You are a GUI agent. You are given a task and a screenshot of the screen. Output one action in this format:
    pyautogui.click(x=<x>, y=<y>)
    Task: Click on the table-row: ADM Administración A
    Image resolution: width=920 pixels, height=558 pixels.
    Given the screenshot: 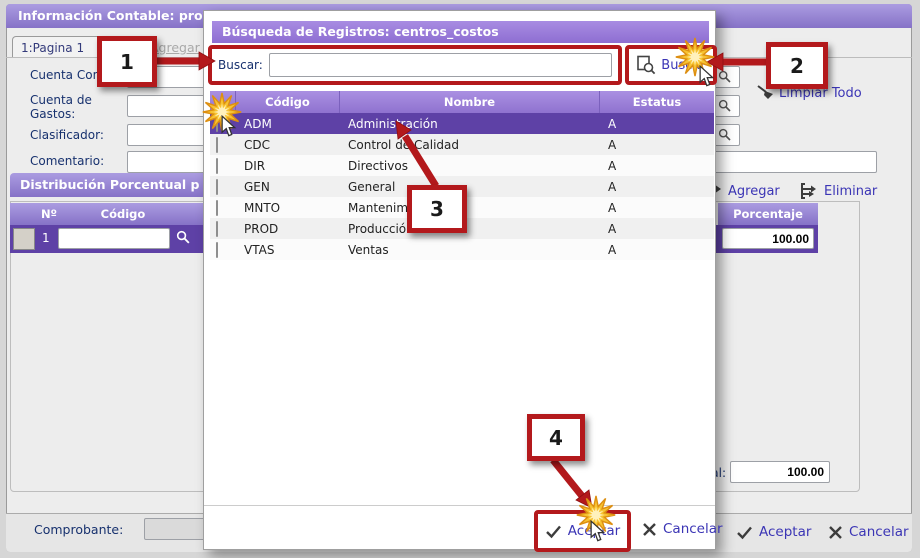 What is the action you would take?
    pyautogui.click(x=462, y=123)
    